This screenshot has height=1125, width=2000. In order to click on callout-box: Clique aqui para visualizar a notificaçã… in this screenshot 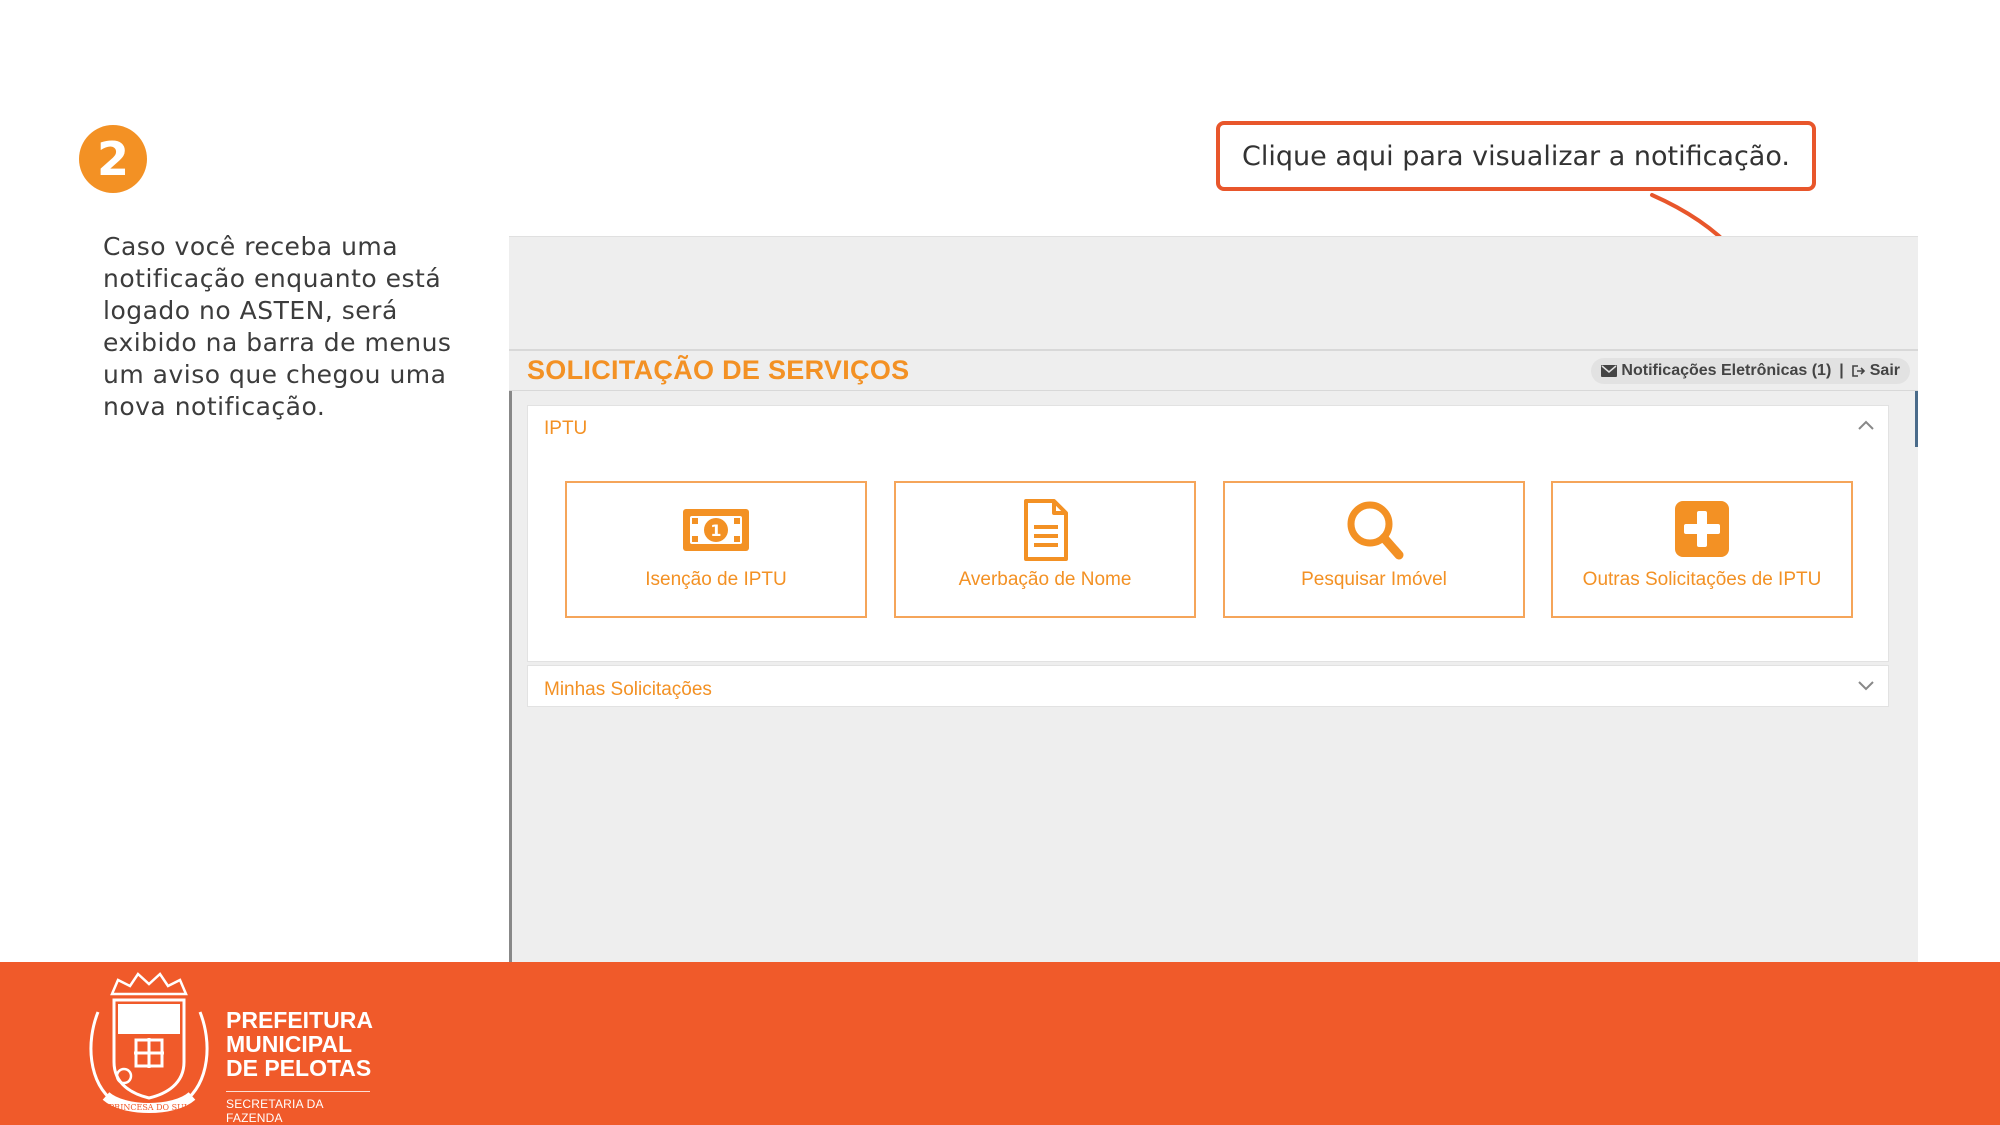, I will do `click(1516, 156)`.